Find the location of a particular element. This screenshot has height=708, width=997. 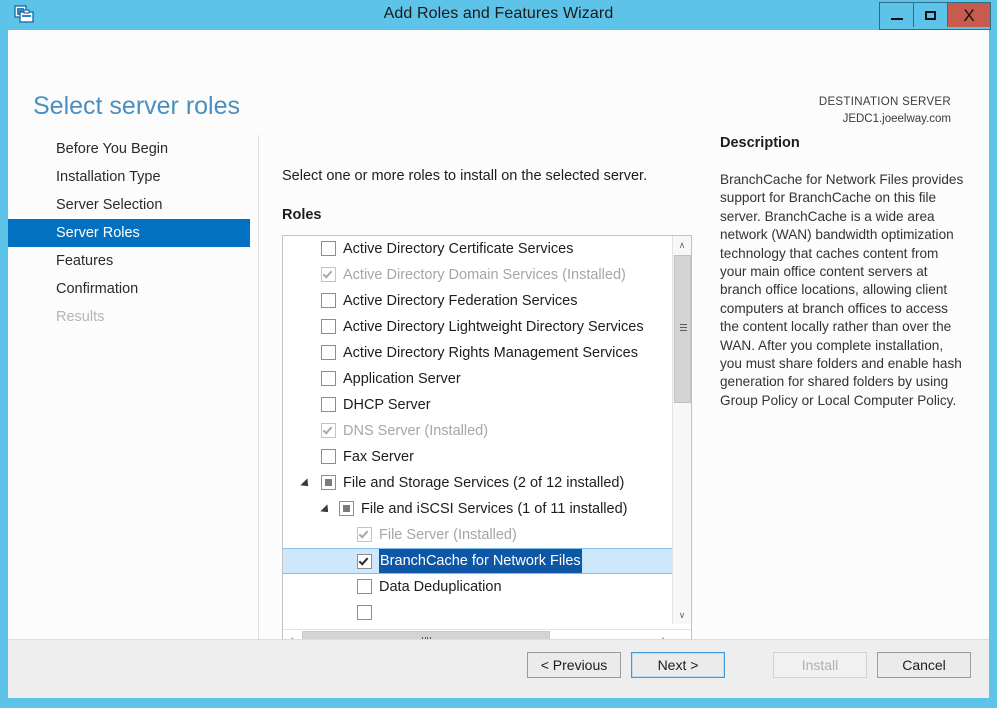

table-row: File Server (Installed) is located at coordinates (477, 535).